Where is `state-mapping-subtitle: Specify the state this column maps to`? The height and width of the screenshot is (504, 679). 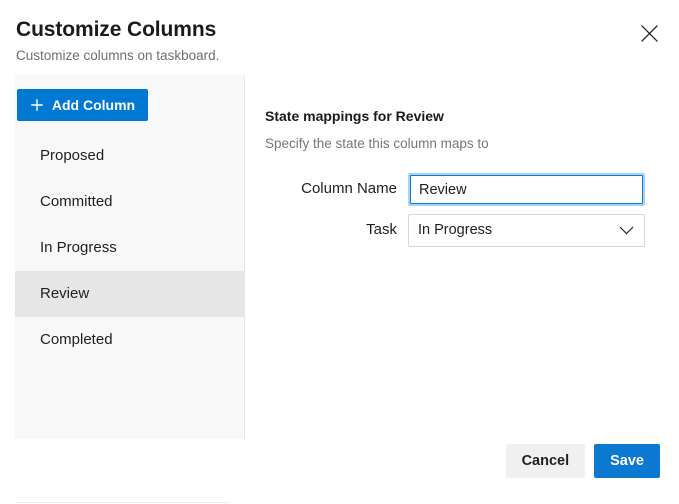
state-mapping-subtitle: Specify the state this column maps to is located at coordinates (377, 143).